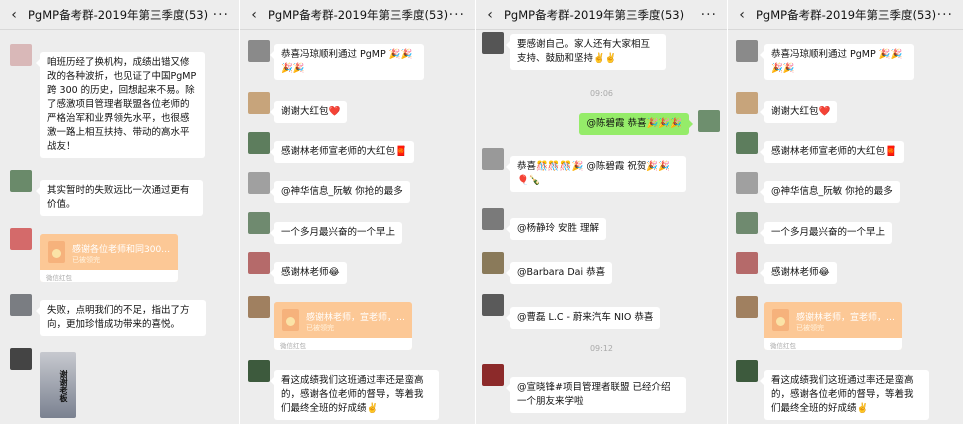 The width and height of the screenshot is (964, 424). Describe the element at coordinates (601, 93) in the screenshot. I see `timestamp: 09:06` at that location.